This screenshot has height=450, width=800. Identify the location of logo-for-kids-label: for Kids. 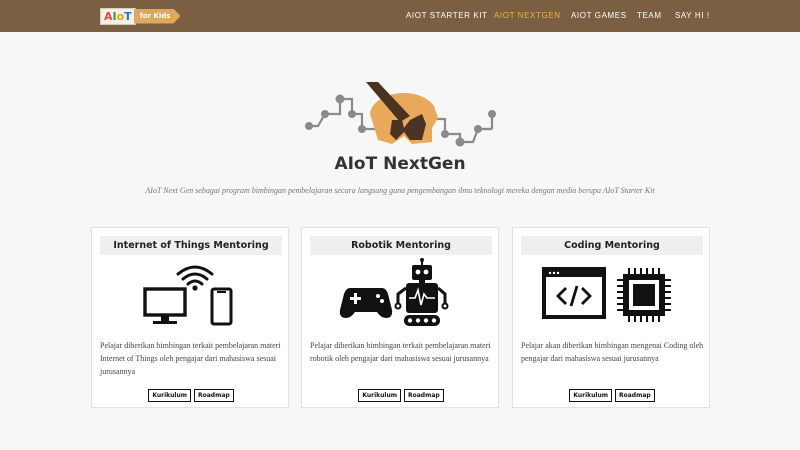
(157, 16).